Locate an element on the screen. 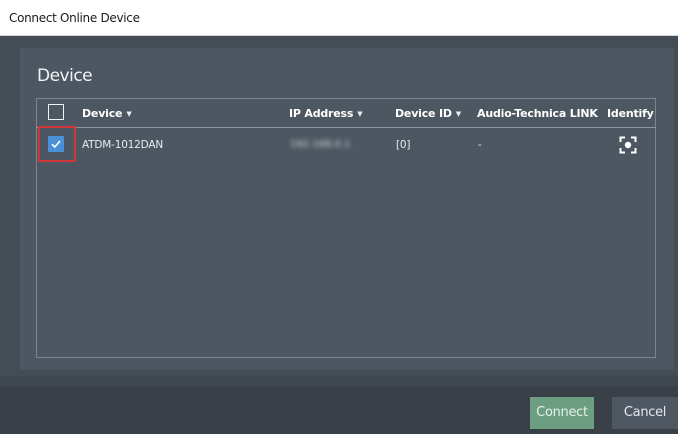  column-header-at-link: Audio-Technica LINK is located at coordinates (537, 113).